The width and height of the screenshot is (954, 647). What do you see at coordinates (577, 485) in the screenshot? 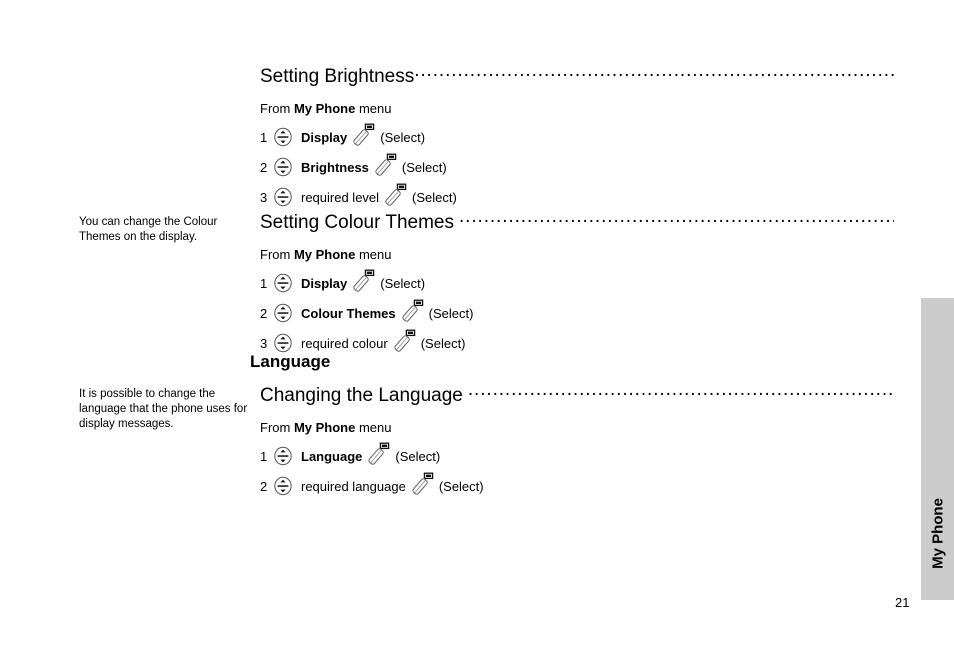
I see `procedure-step: 2 required language (Select)` at bounding box center [577, 485].